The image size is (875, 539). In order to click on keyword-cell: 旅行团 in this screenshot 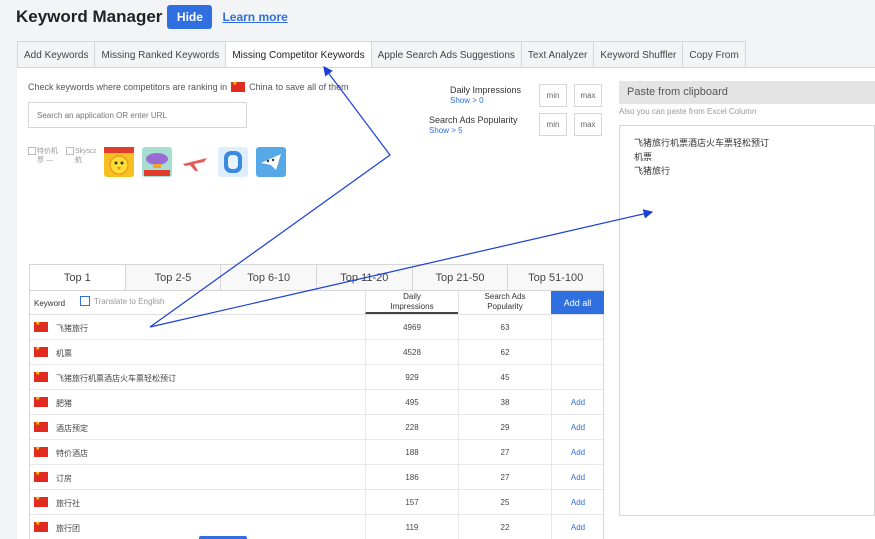, I will do `click(68, 528)`.